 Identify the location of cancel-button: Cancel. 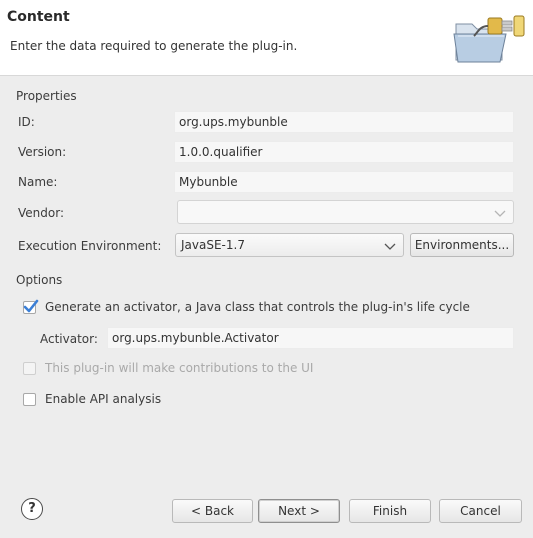
(480, 511).